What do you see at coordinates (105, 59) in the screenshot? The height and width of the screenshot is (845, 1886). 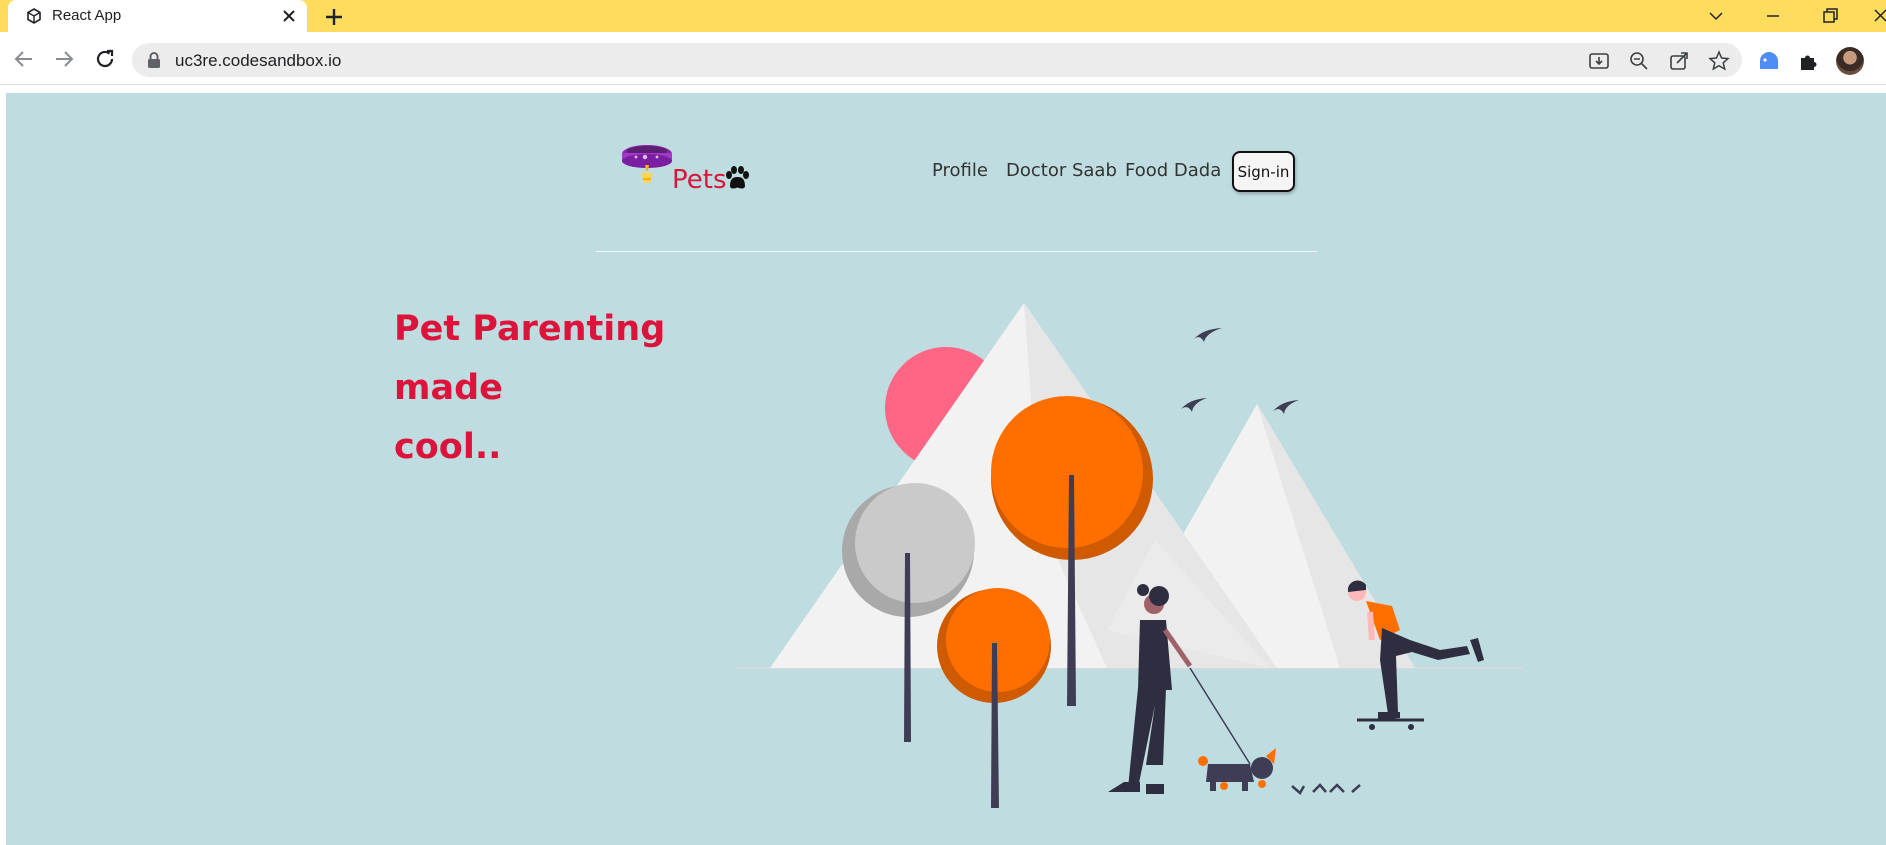 I see `reload-icon` at bounding box center [105, 59].